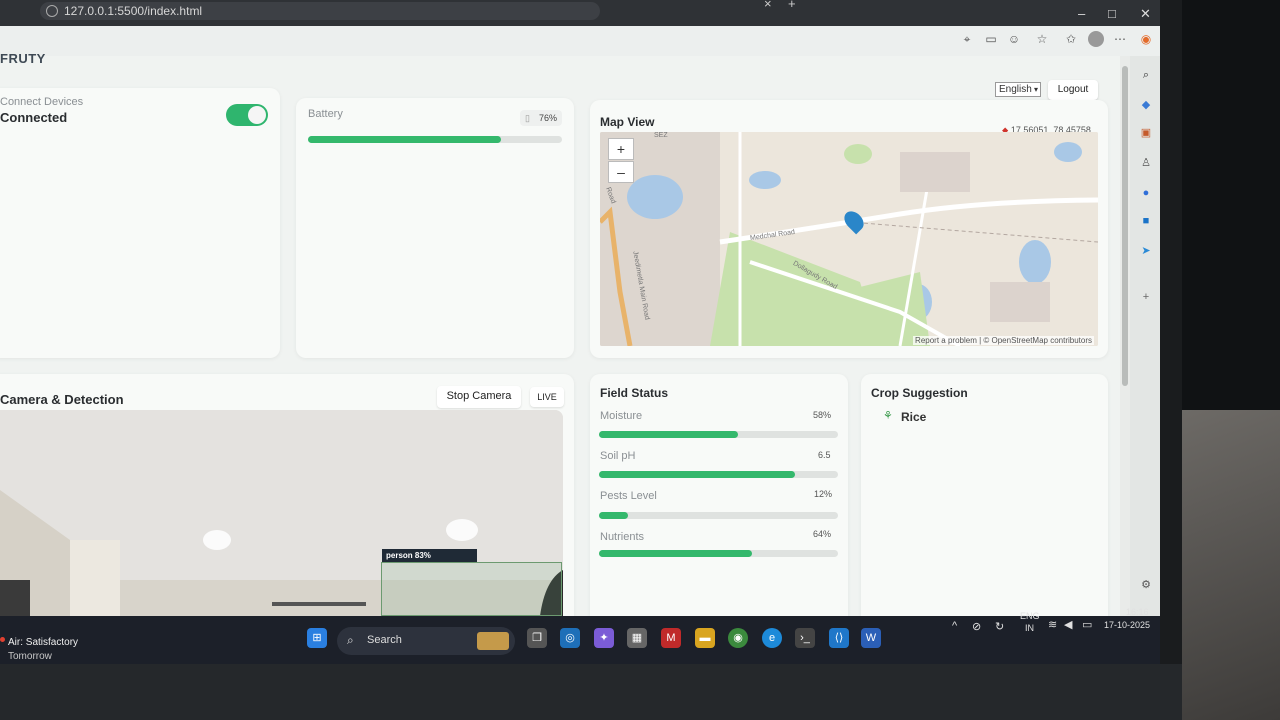 The image size is (1280, 720). I want to click on word-icon: W, so click(871, 638).